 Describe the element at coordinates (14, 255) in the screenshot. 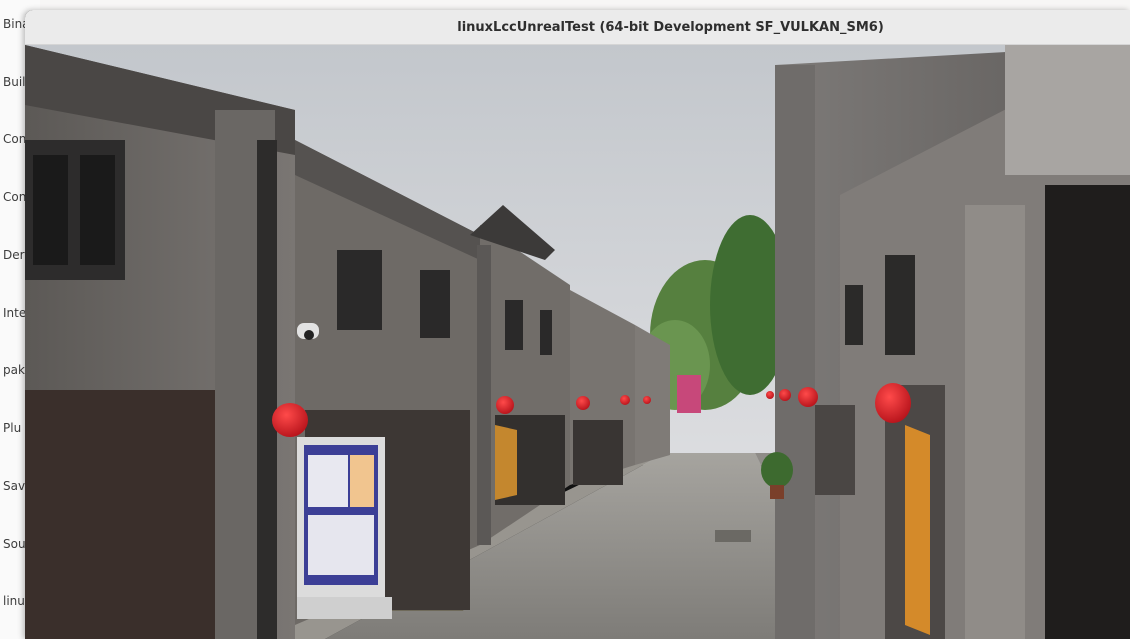

I see `background-file-item: Der` at that location.